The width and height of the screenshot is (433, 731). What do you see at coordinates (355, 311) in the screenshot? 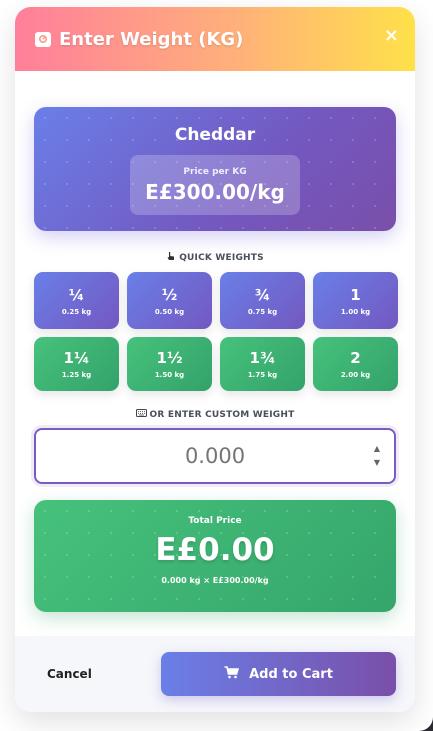
I see `quick-weight-kg: 1.00 kg` at bounding box center [355, 311].